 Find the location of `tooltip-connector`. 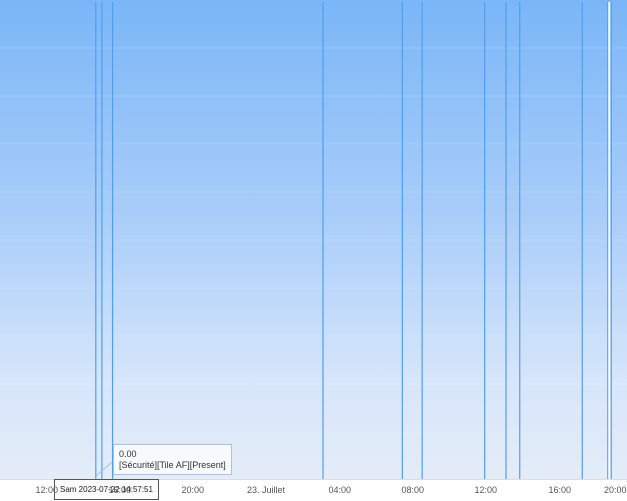

tooltip-connector is located at coordinates (104, 469).